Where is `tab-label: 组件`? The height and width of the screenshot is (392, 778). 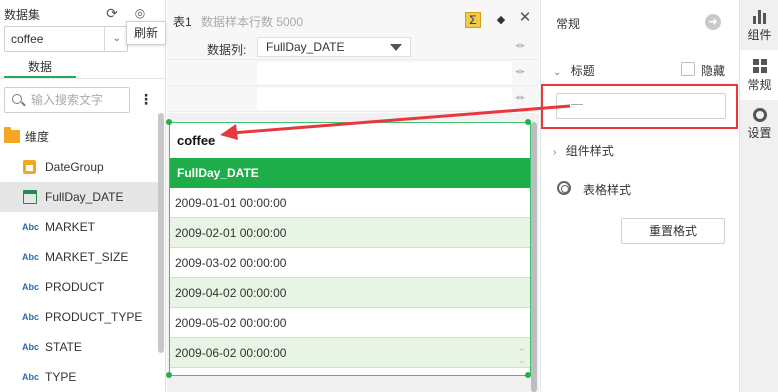
tab-label: 组件 is located at coordinates (759, 35).